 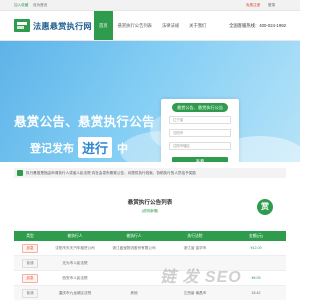 I want to click on nav-about: 关于我们, so click(x=197, y=25).